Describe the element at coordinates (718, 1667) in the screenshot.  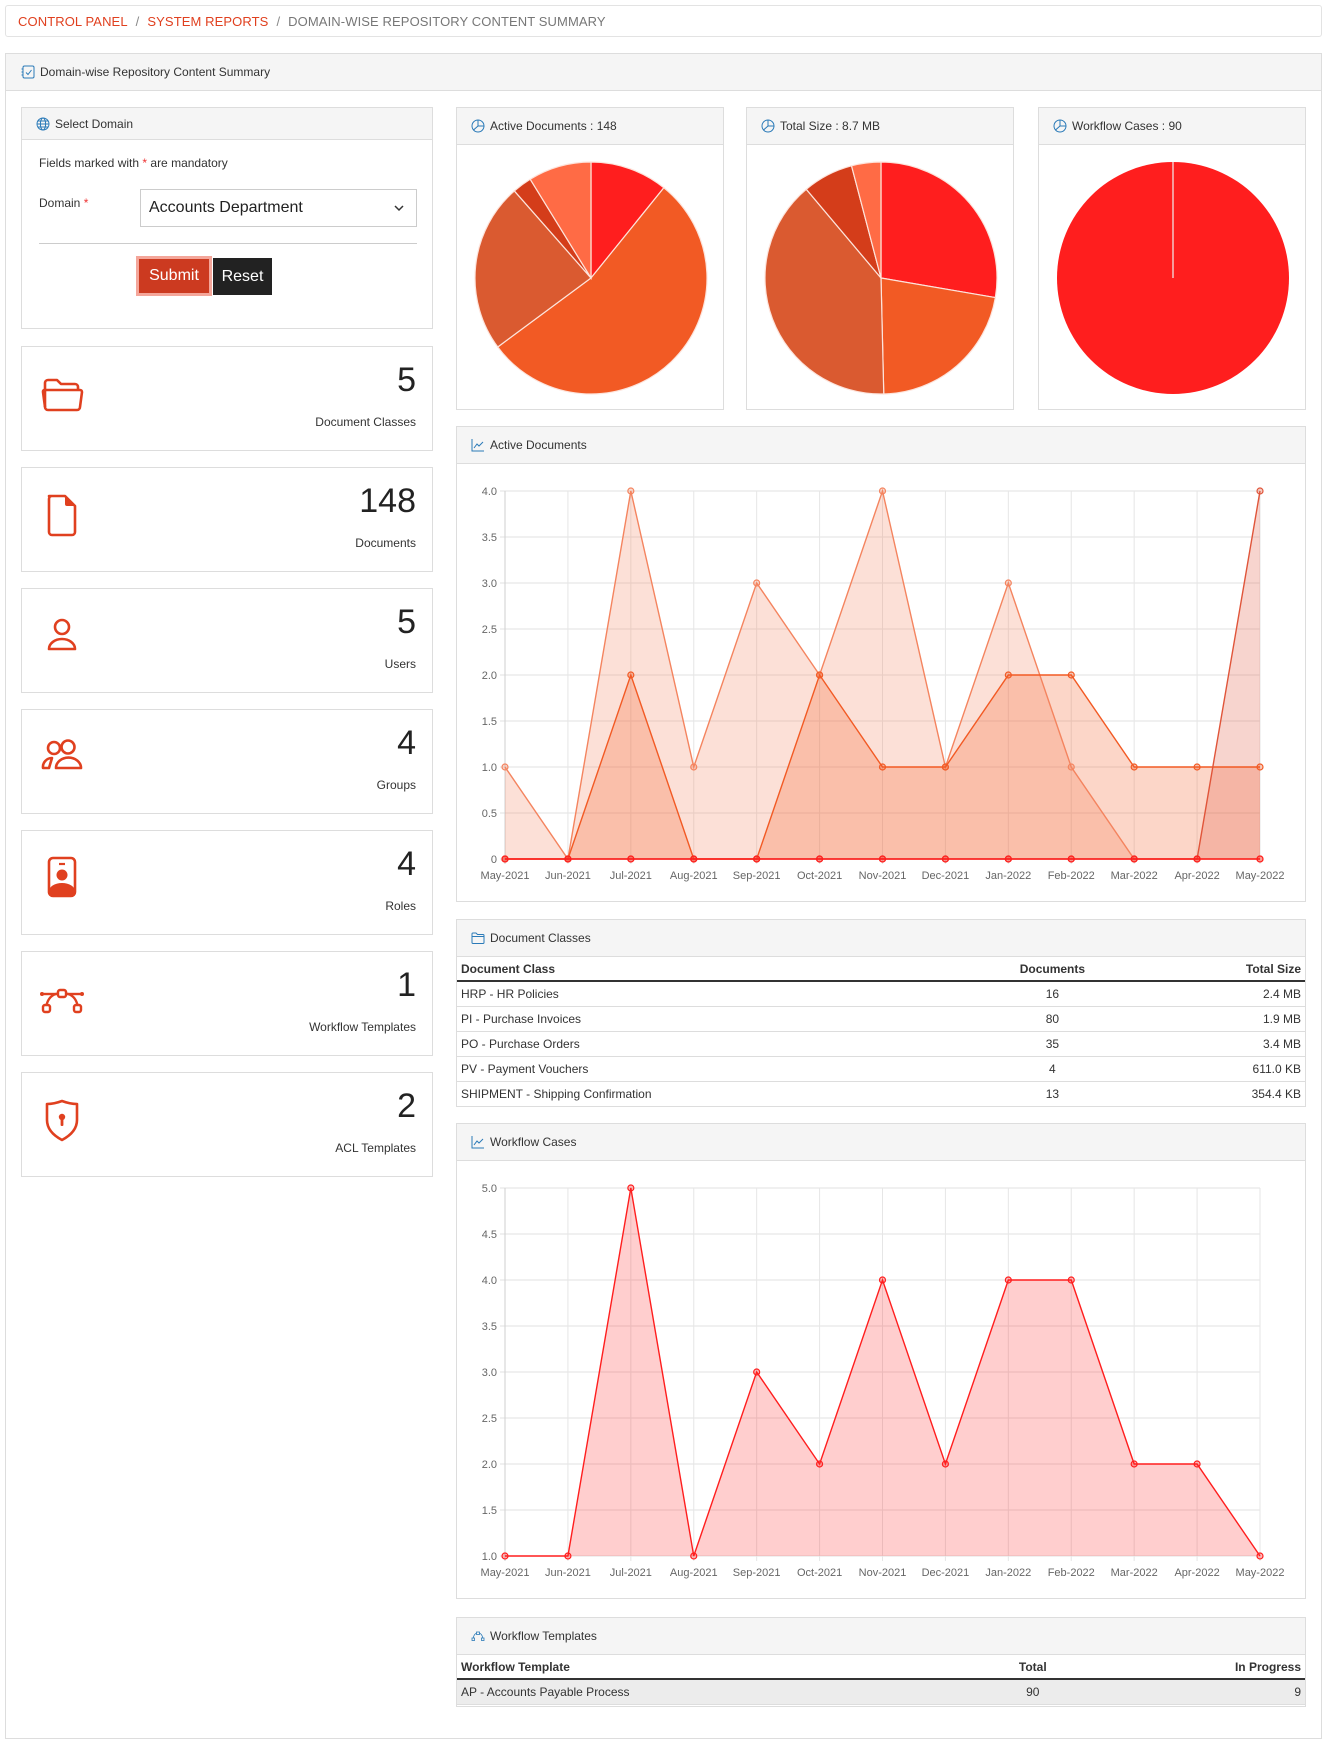
I see `column-header-workflow-template: Workflow Template` at that location.